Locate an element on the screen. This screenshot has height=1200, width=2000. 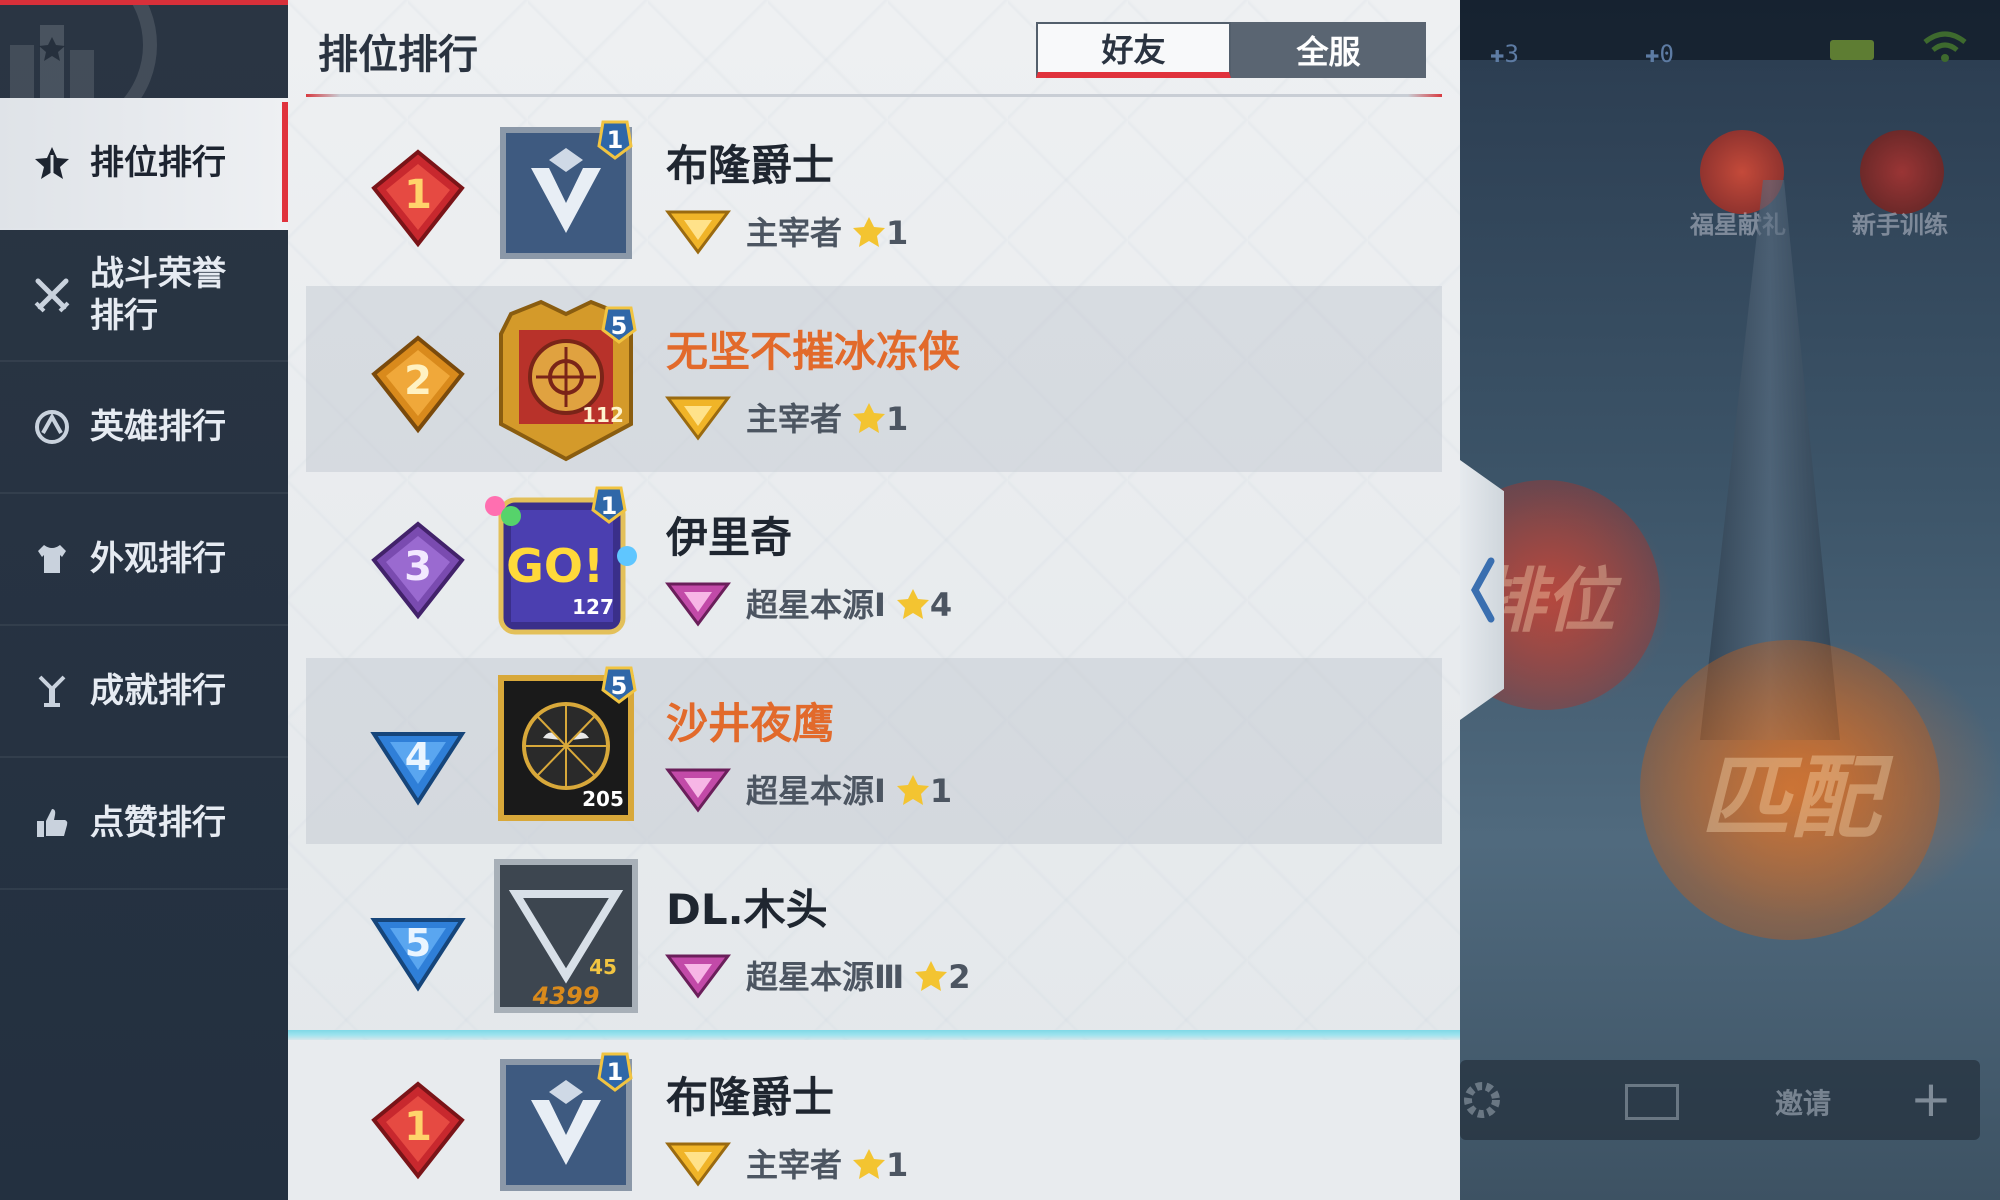
scope-tab-group: 好友 全服 is located at coordinates (1231, 50).